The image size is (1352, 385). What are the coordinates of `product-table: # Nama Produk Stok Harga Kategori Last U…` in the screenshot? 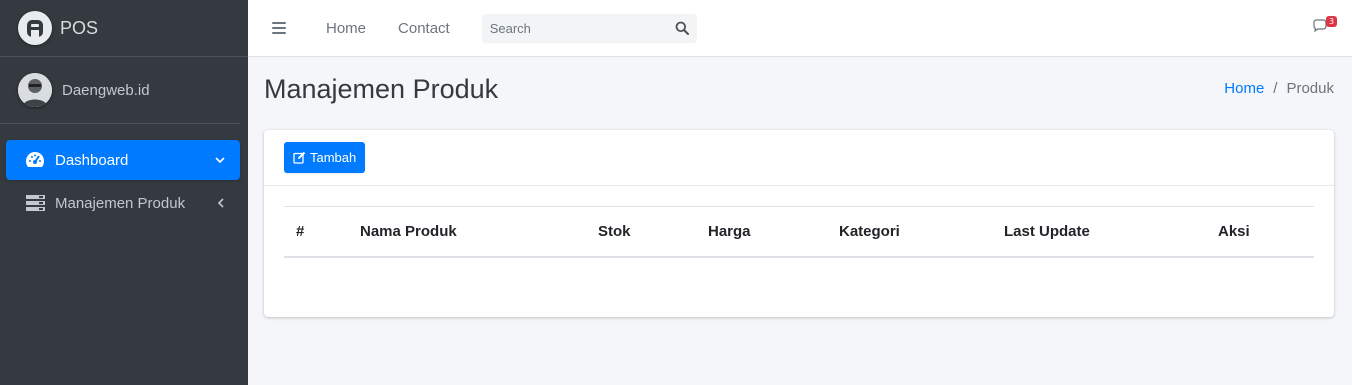 It's located at (799, 232).